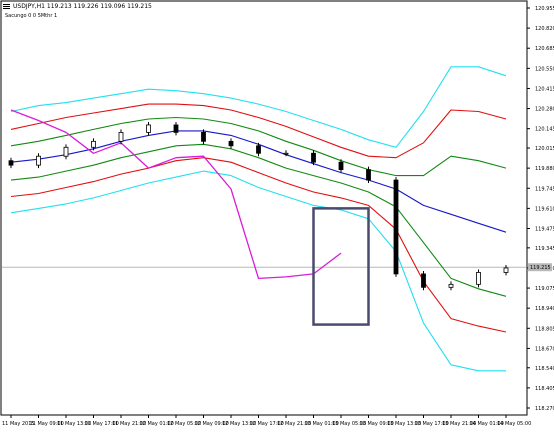 The height and width of the screenshot is (434, 554). I want to click on price-tick-label: 120.820, so click(544, 29).